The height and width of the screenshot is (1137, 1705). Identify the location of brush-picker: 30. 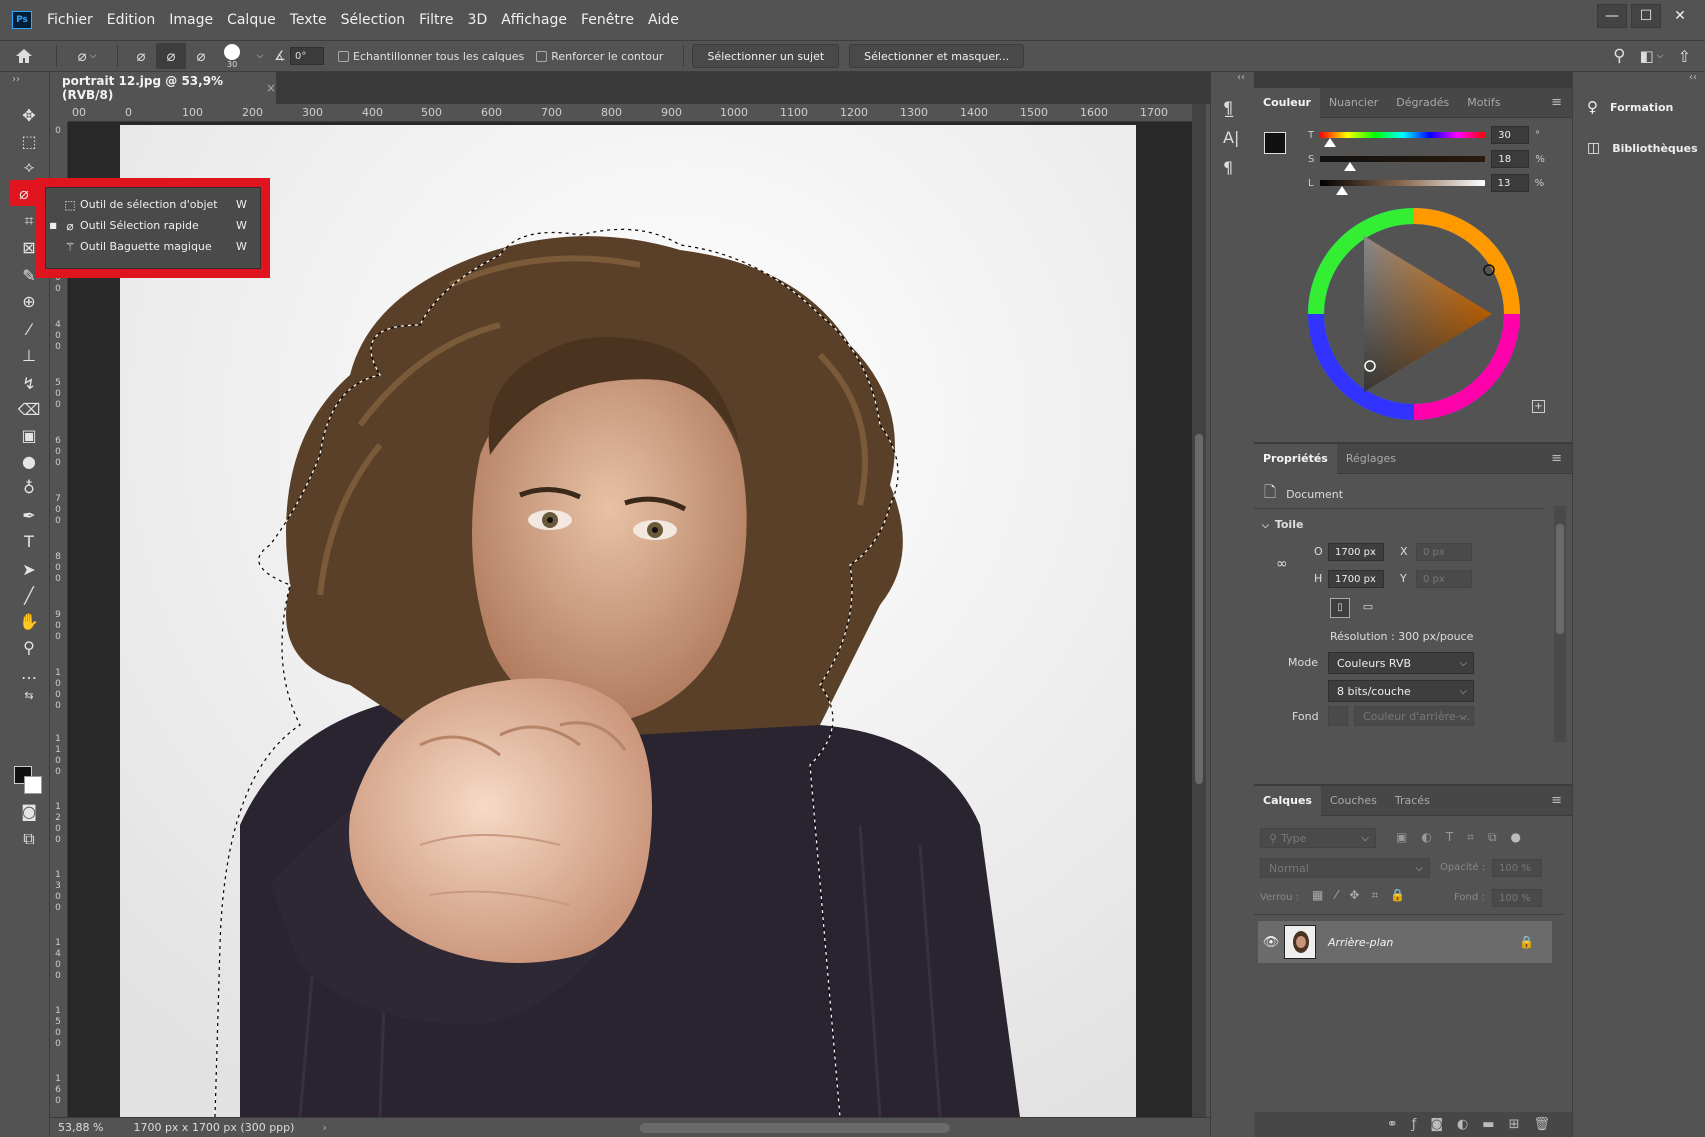
(233, 56).